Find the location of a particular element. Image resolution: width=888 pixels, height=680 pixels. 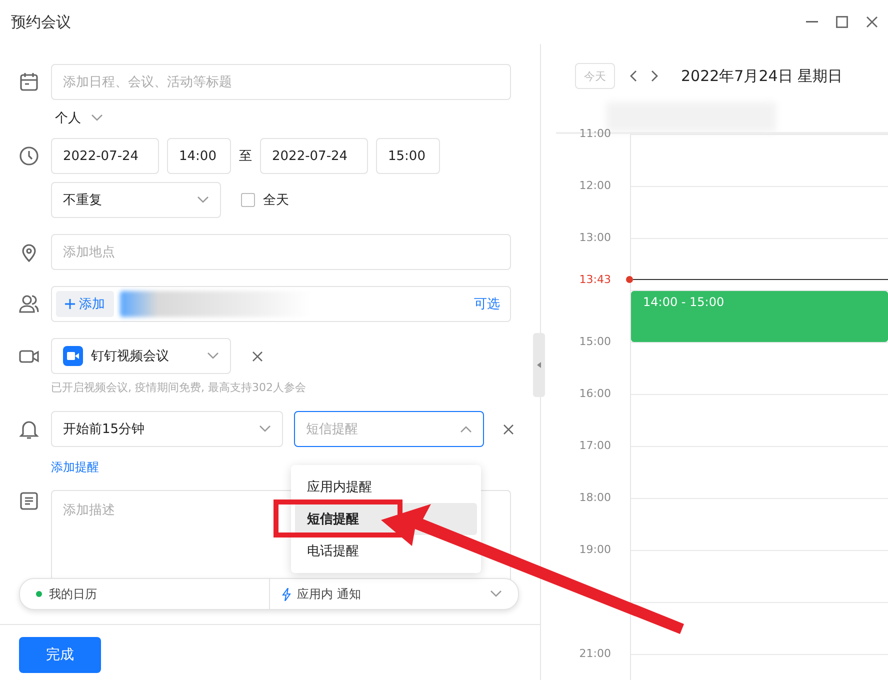

add-reminder-link: 添加提醒 is located at coordinates (75, 467).